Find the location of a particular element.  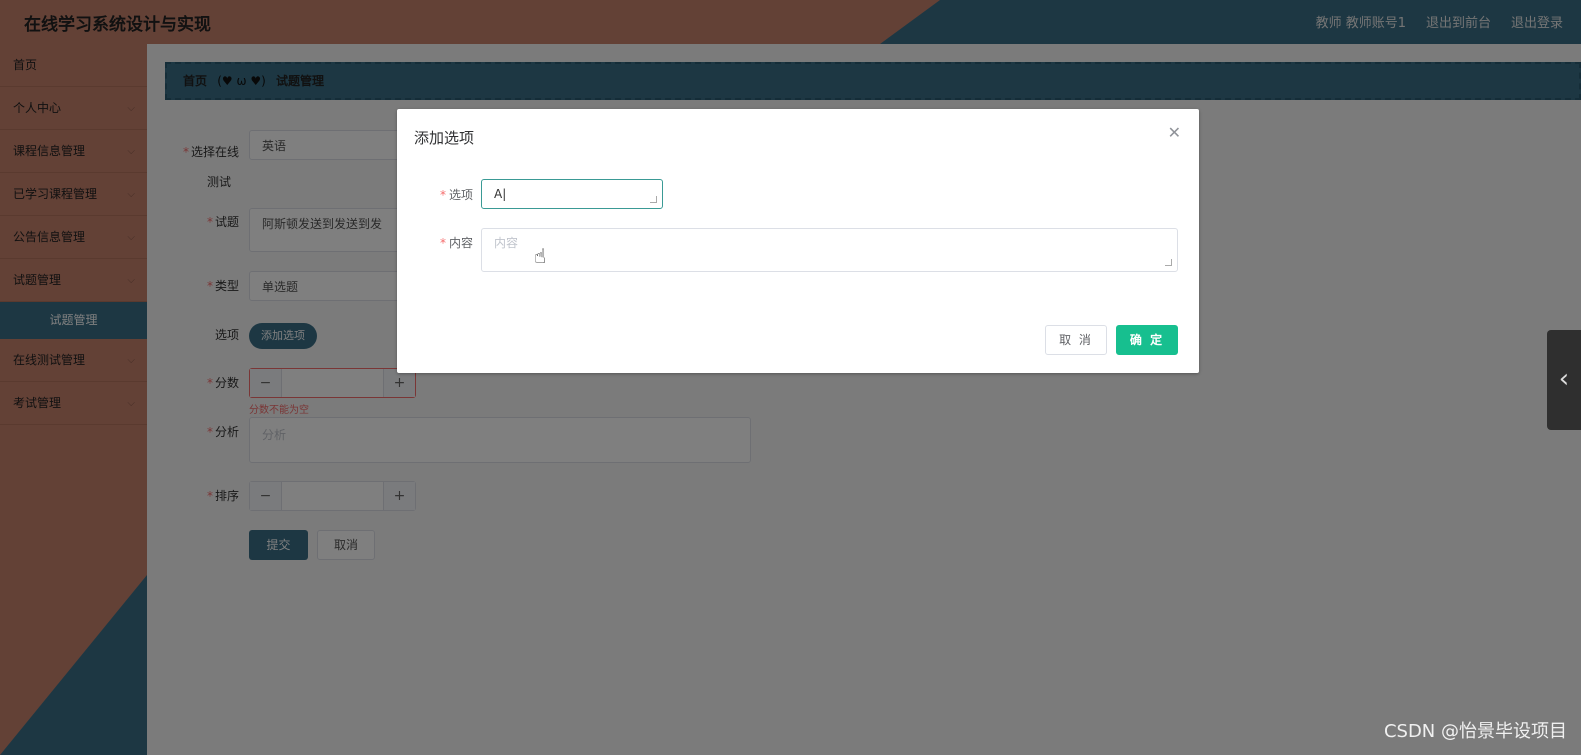

hand-pointer-icon: ☝ is located at coordinates (540, 256).